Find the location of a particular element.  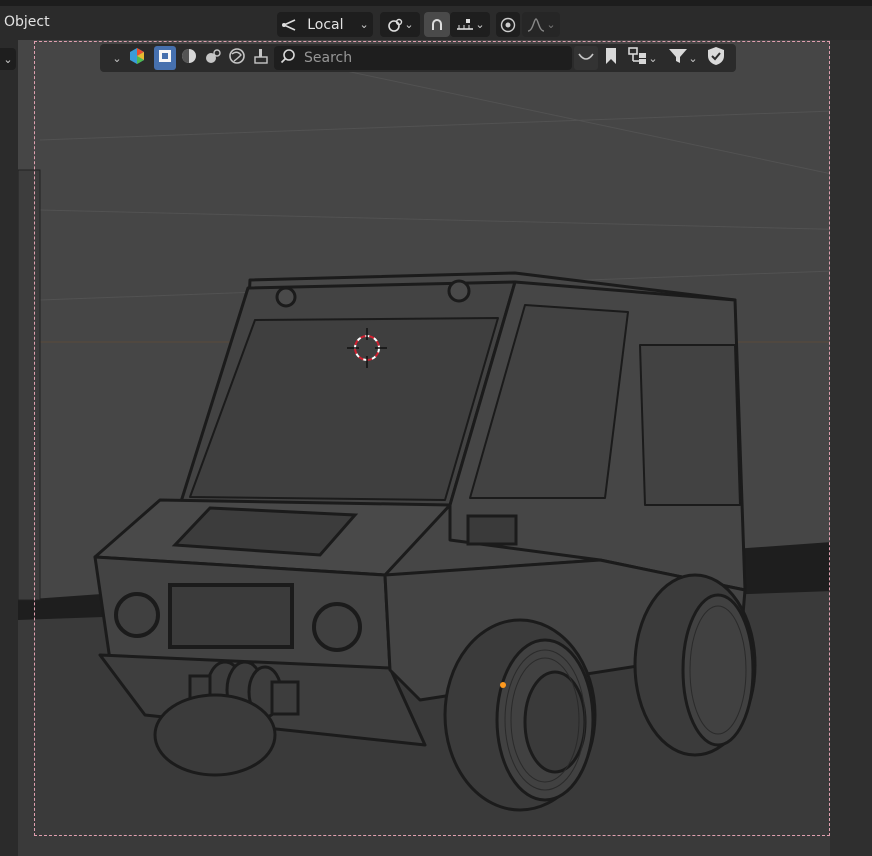

pivot-point-icon is located at coordinates (395, 25).